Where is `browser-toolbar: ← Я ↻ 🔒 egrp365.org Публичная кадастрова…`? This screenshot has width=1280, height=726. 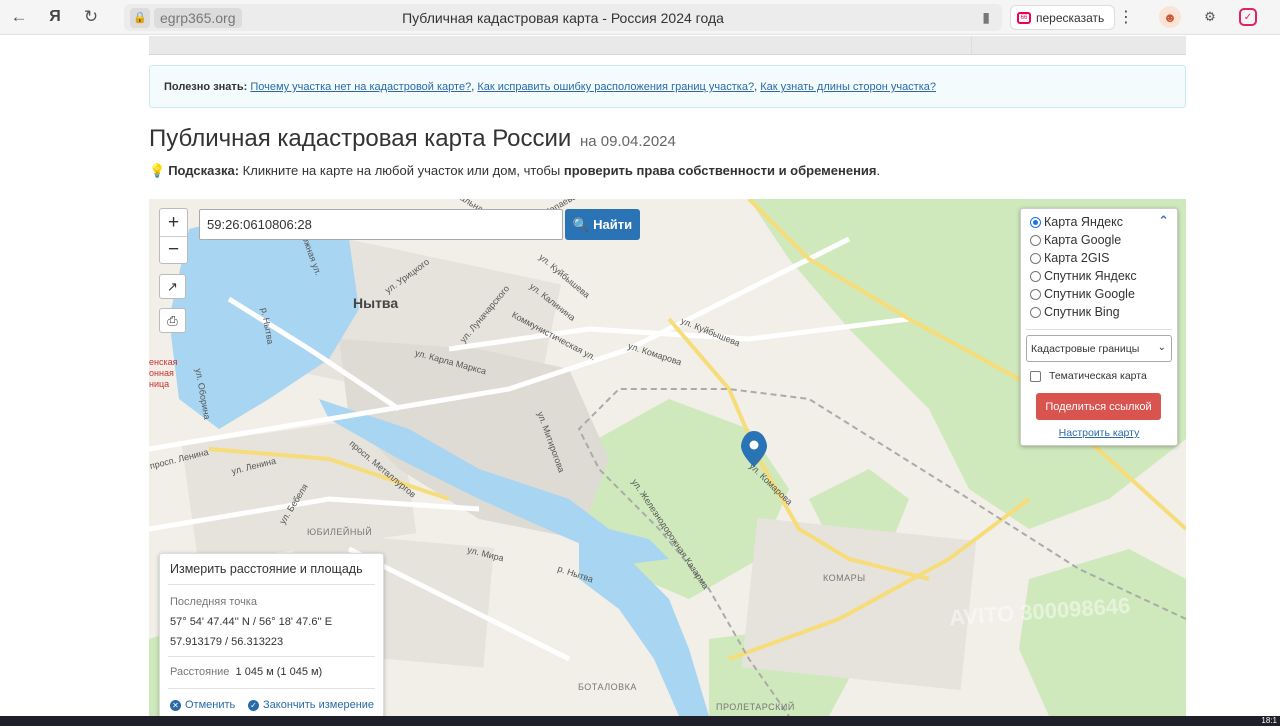
browser-toolbar: ← Я ↻ 🔒 egrp365.org Публичная кадастрова… is located at coordinates (640, 17).